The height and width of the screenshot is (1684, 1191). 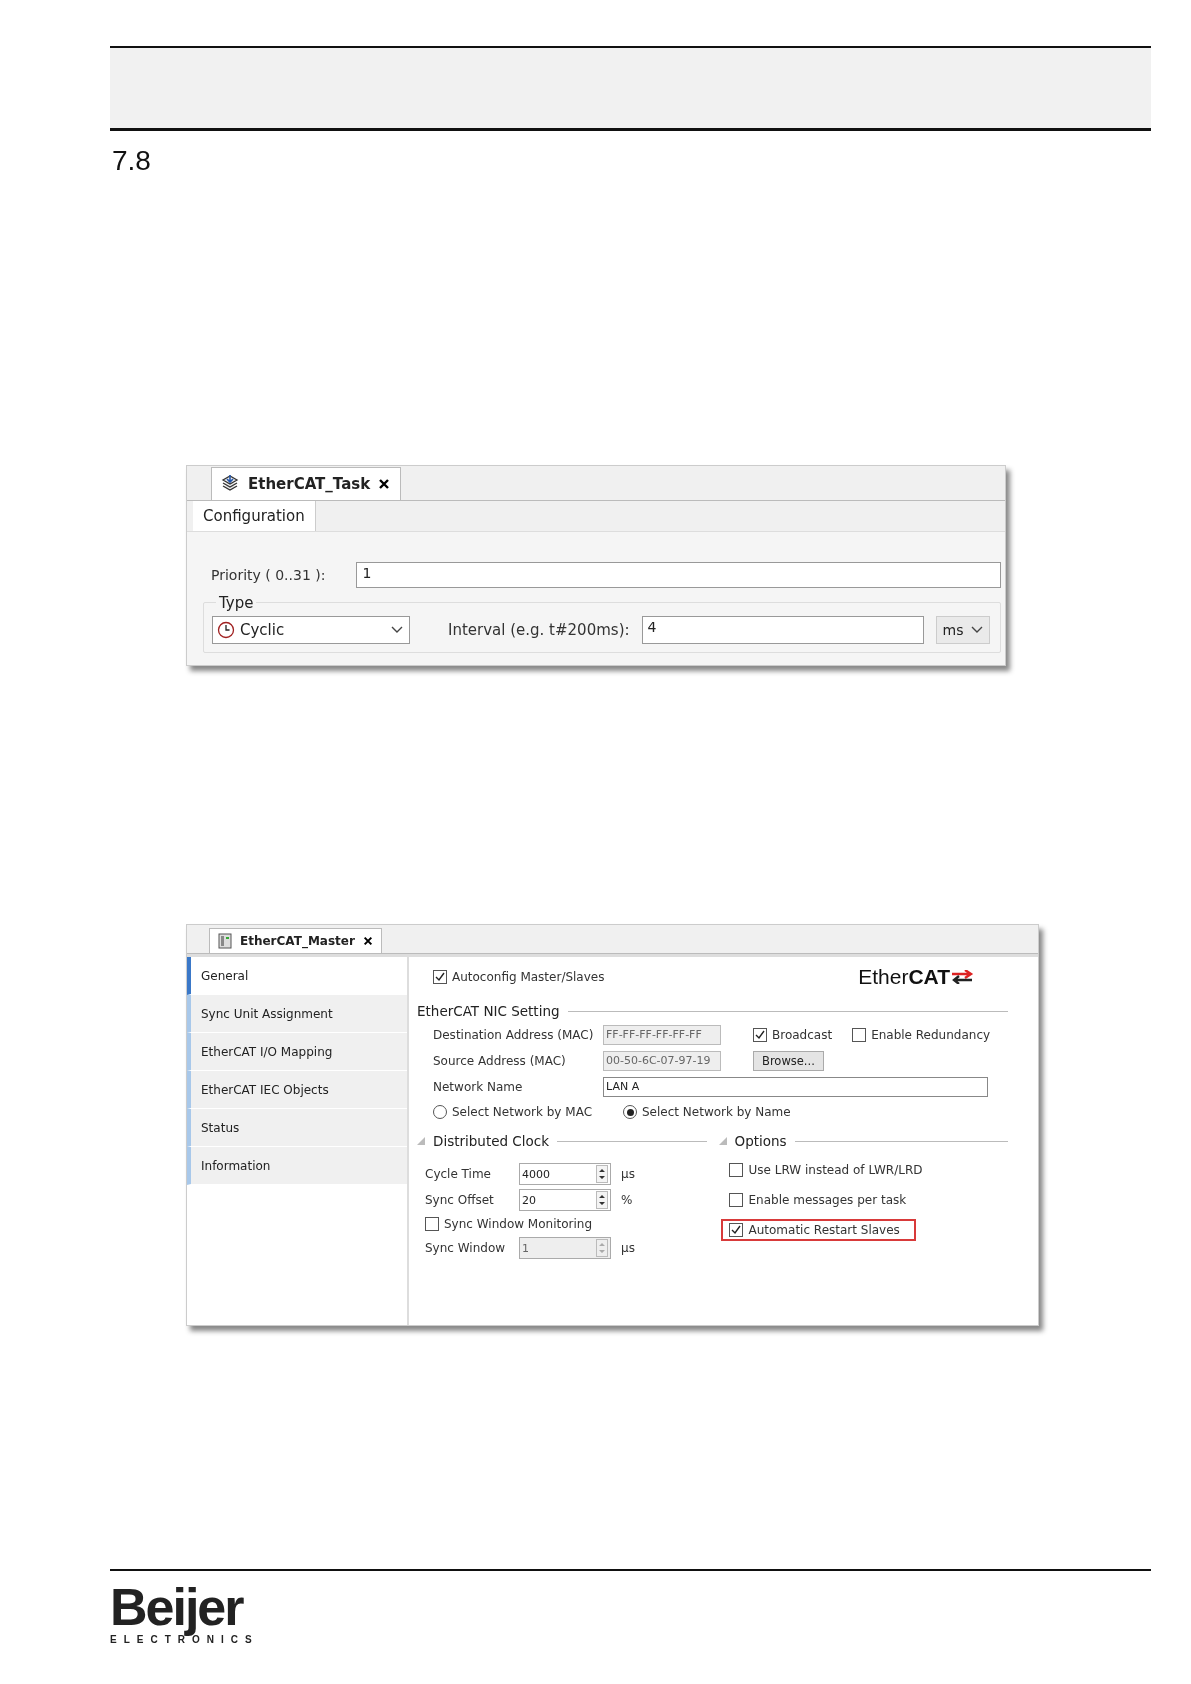 What do you see at coordinates (440, 977) in the screenshot?
I see `autoconfig-checkbox` at bounding box center [440, 977].